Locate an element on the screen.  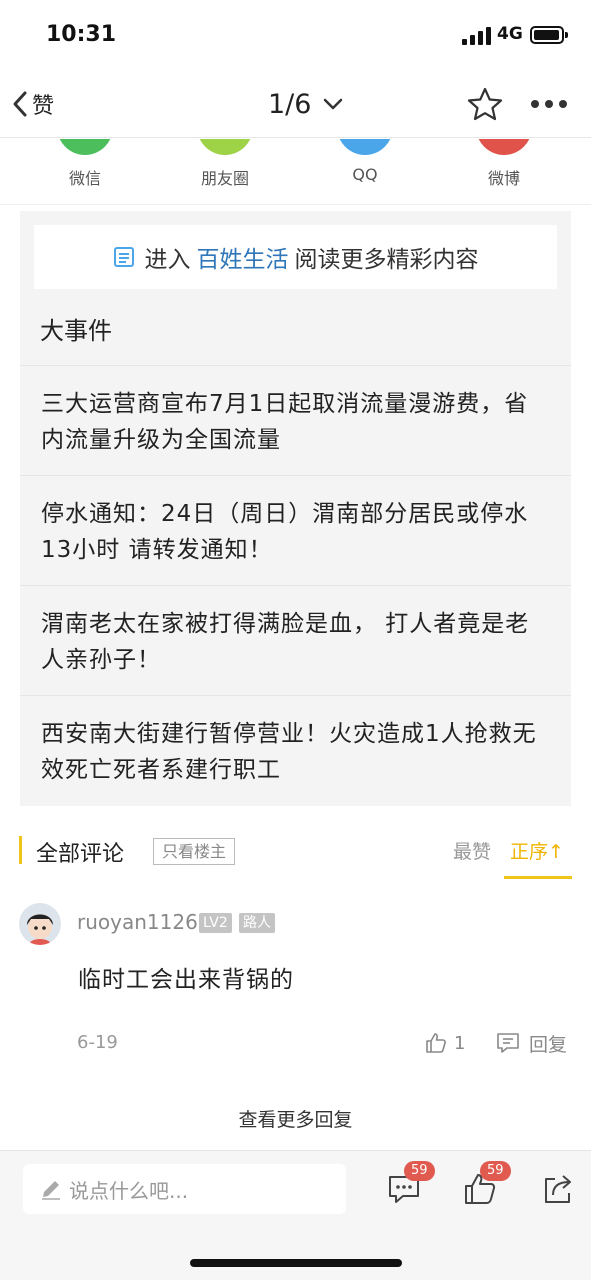
sort-order-tab: 正序↑ is located at coordinates (538, 853).